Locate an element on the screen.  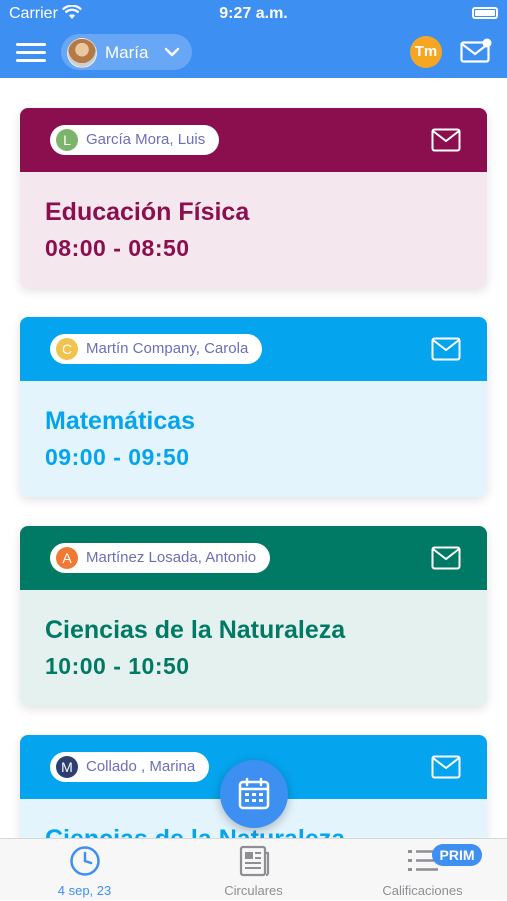
subject-name: Ciencias de la Naturaleza is located at coordinates (195, 630).